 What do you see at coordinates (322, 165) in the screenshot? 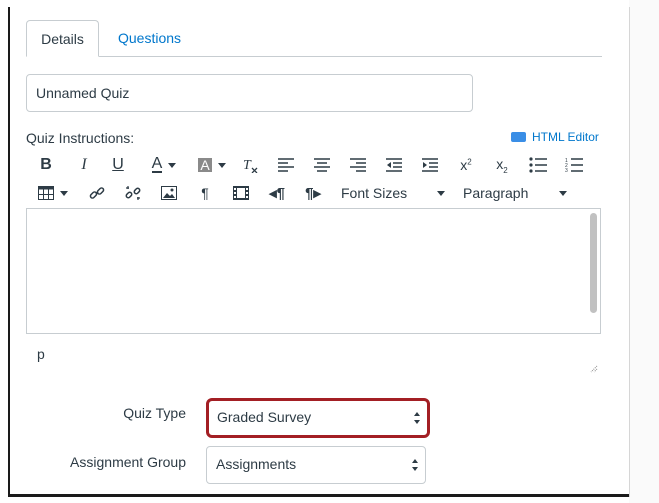
I see `align-center-icon` at bounding box center [322, 165].